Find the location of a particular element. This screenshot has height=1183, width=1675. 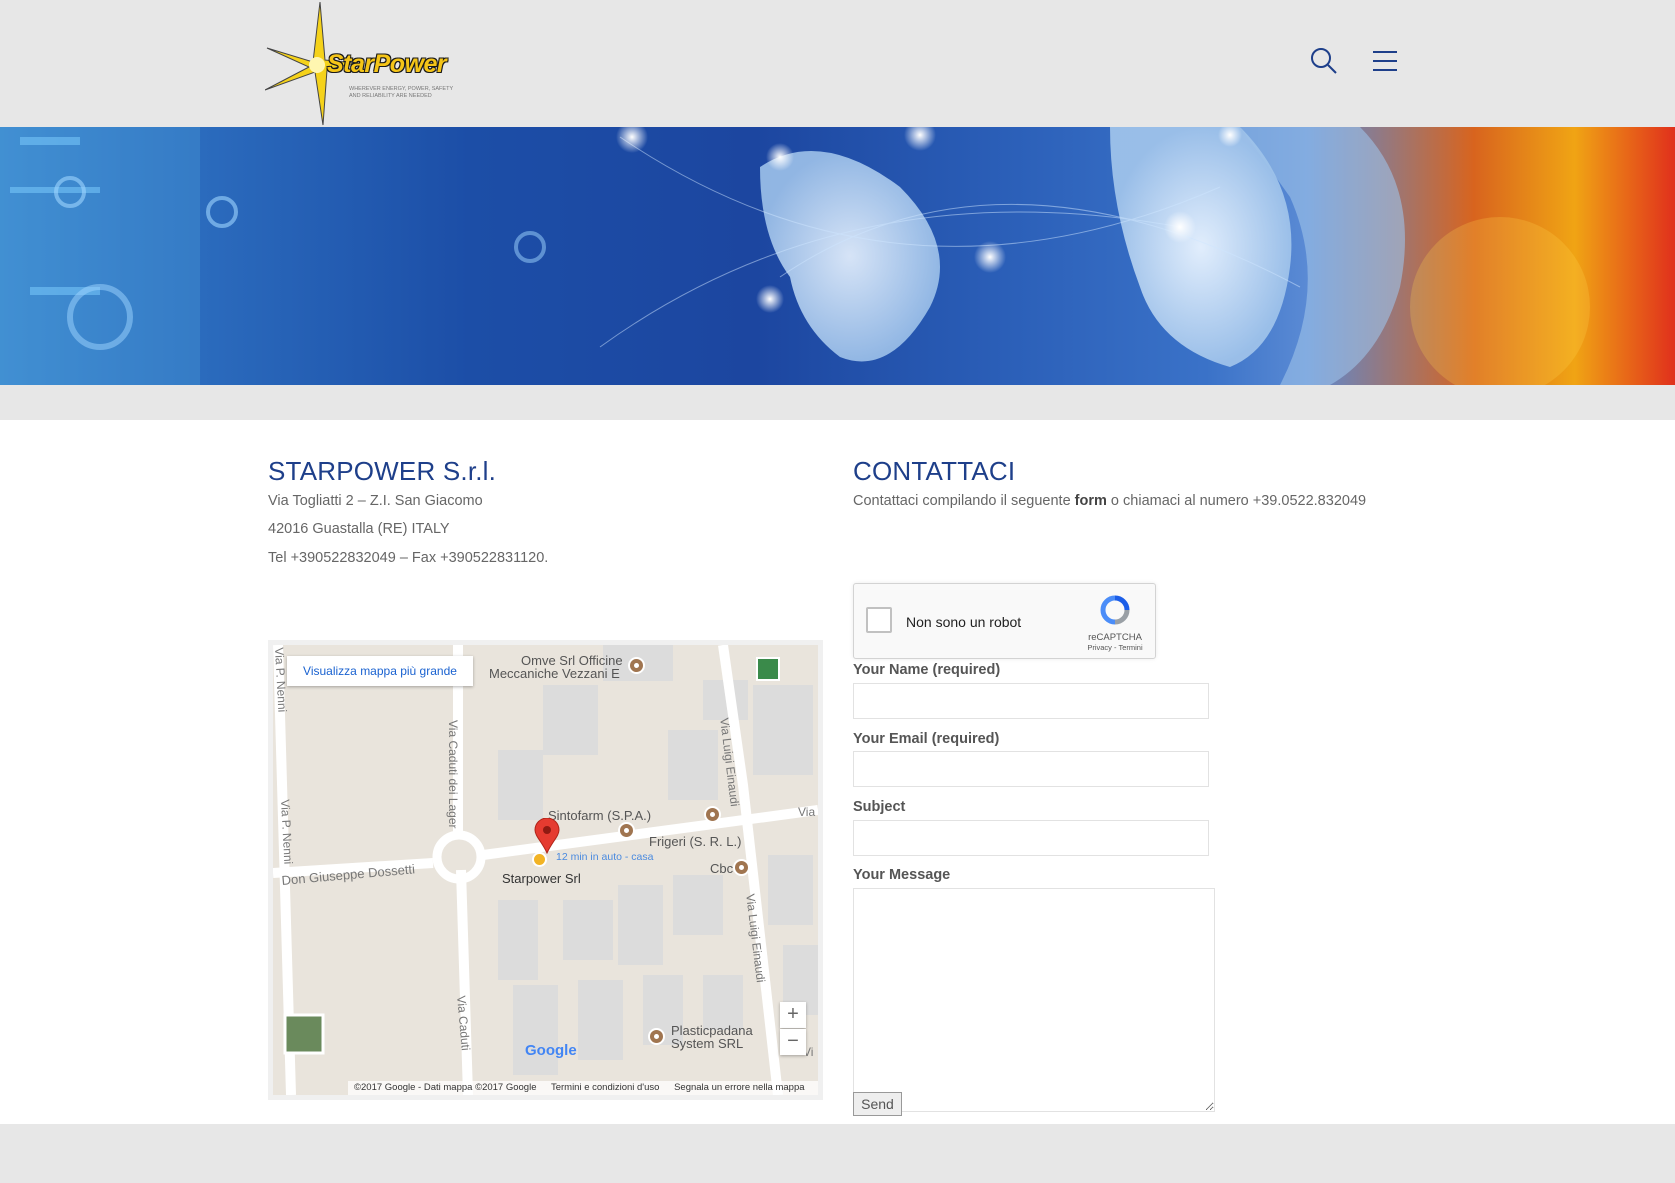

recaptcha-label: Non sono un robot is located at coordinates (964, 622).